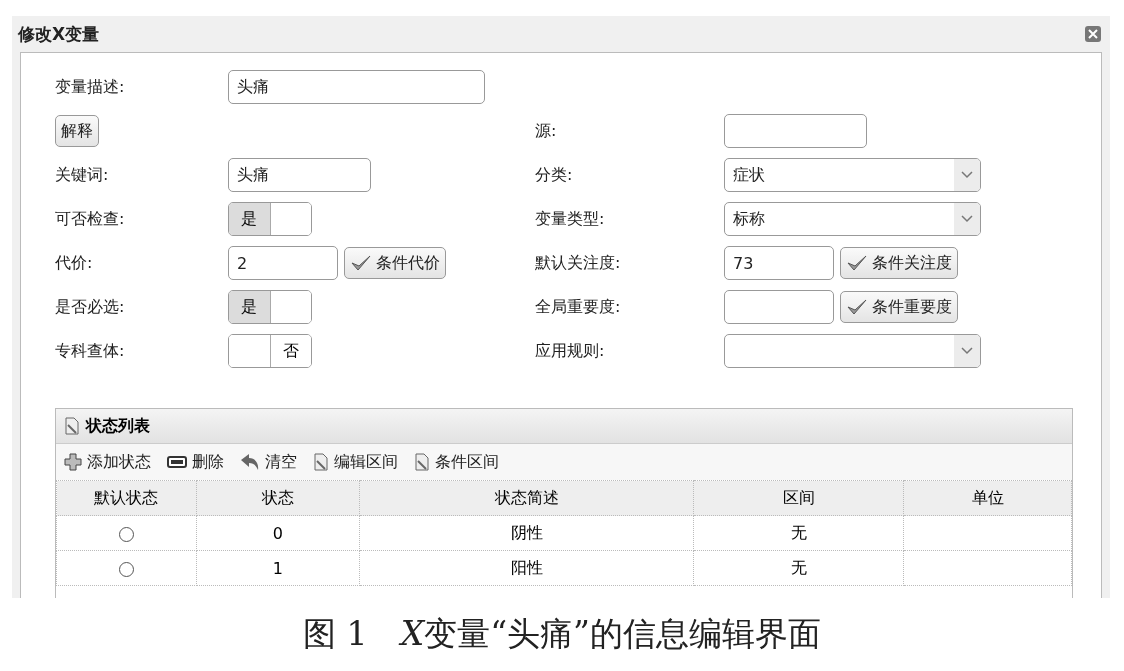  Describe the element at coordinates (779, 307) in the screenshot. I see `number-field` at that location.